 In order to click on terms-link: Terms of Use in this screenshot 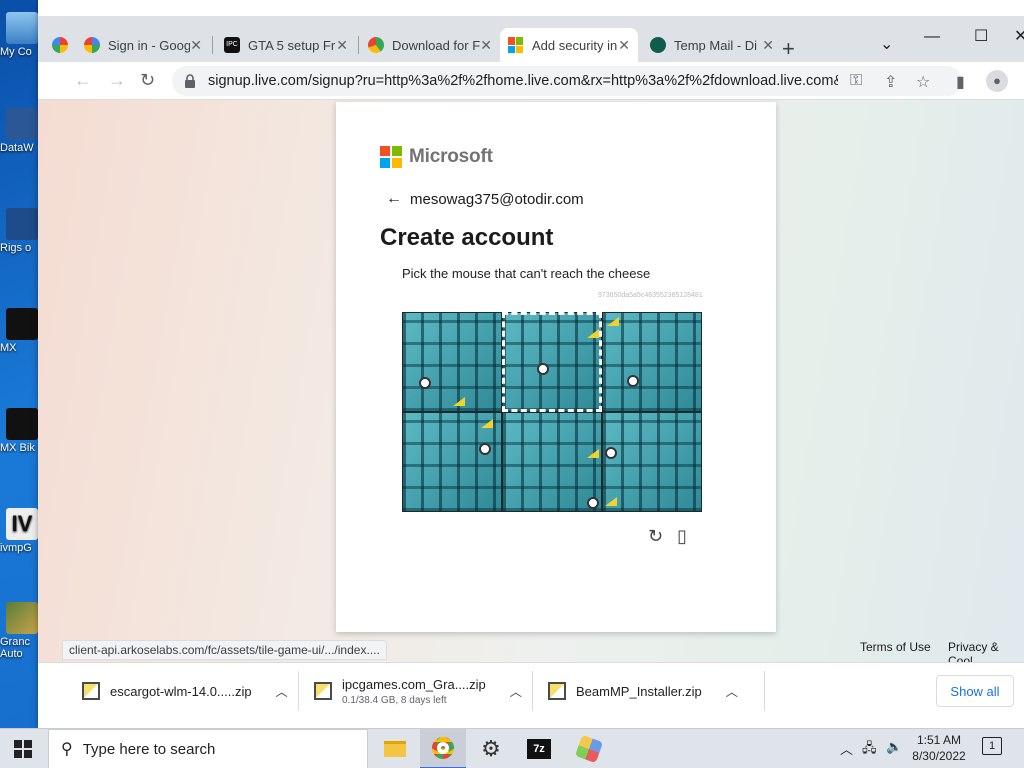, I will do `click(895, 647)`.